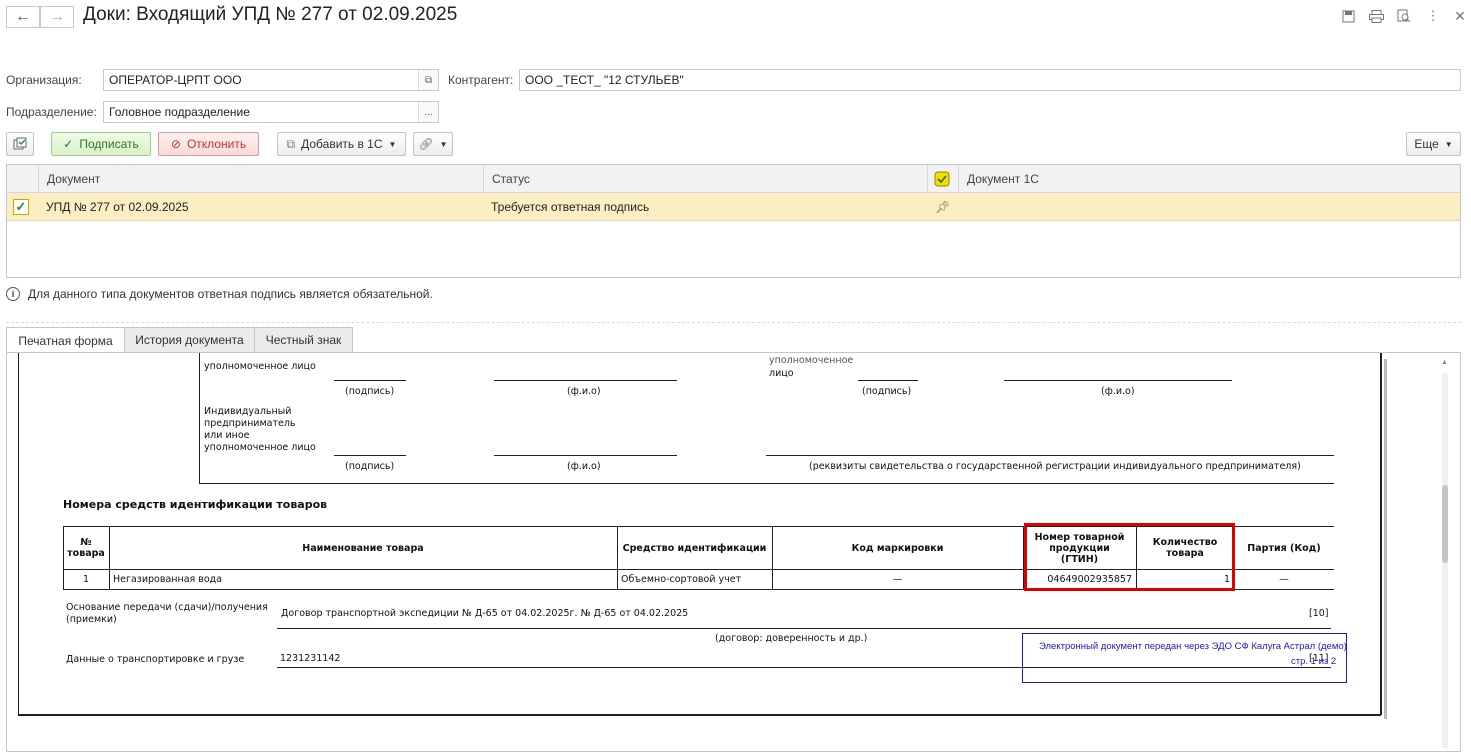  Describe the element at coordinates (341, 144) in the screenshot. I see `add-to-1c-button: ⧉ Добавить в 1С ▼` at that location.